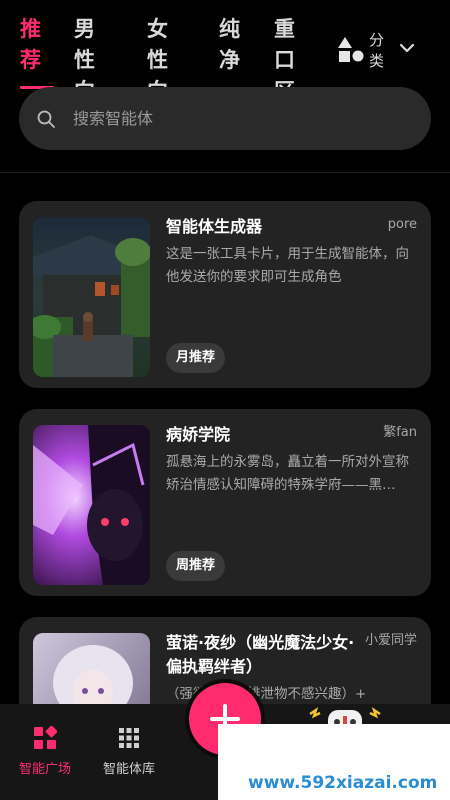  Describe the element at coordinates (407, 48) in the screenshot. I see `chevron-down-icon` at that location.